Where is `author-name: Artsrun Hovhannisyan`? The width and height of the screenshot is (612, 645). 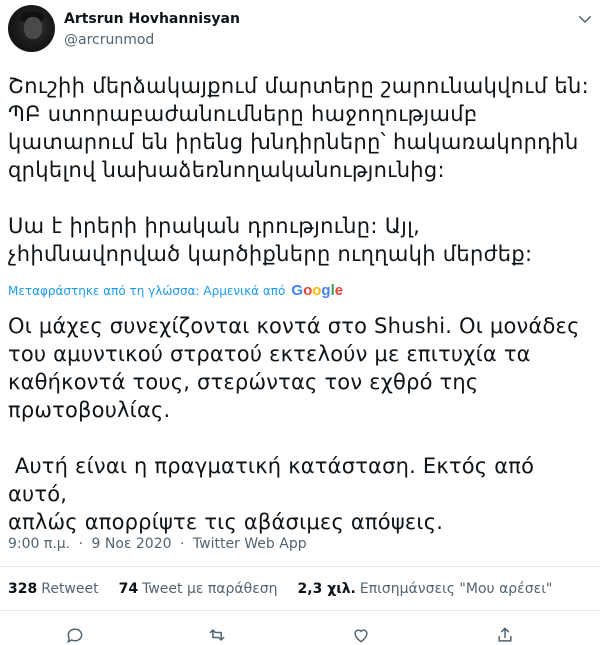 author-name: Artsrun Hovhannisyan is located at coordinates (152, 19).